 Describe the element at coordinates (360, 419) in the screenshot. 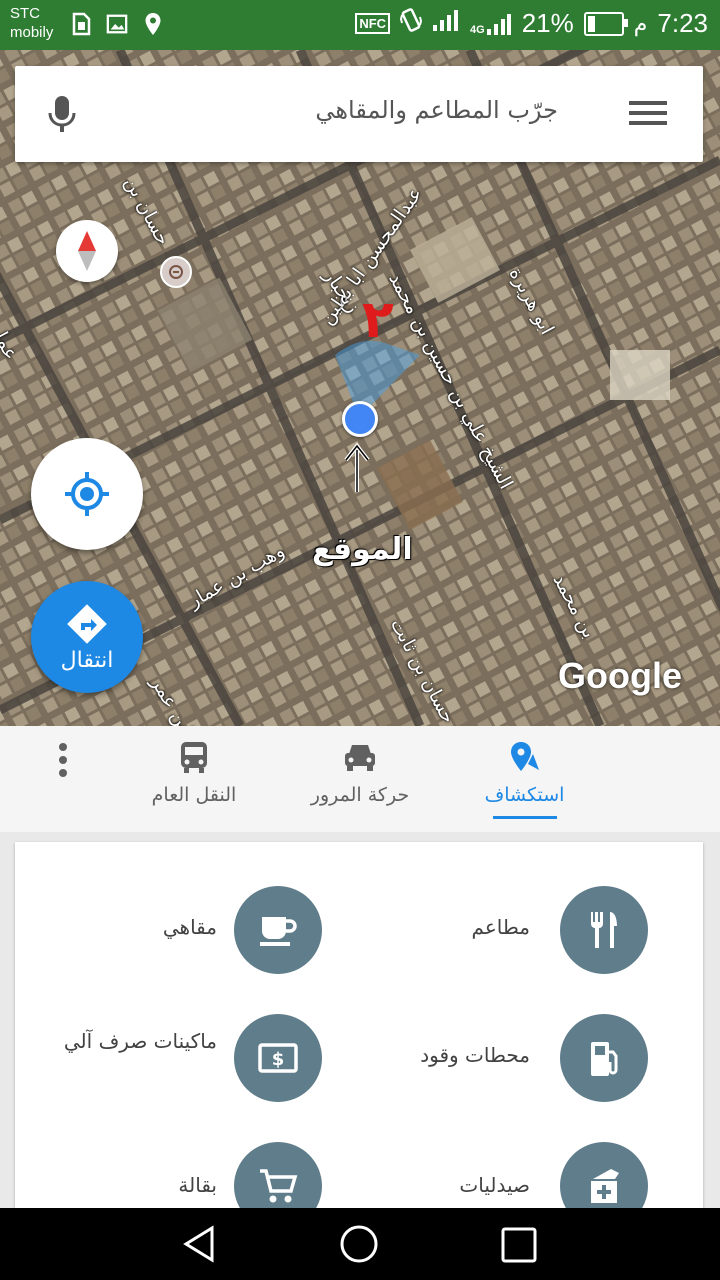

I see `current-location-dot` at that location.